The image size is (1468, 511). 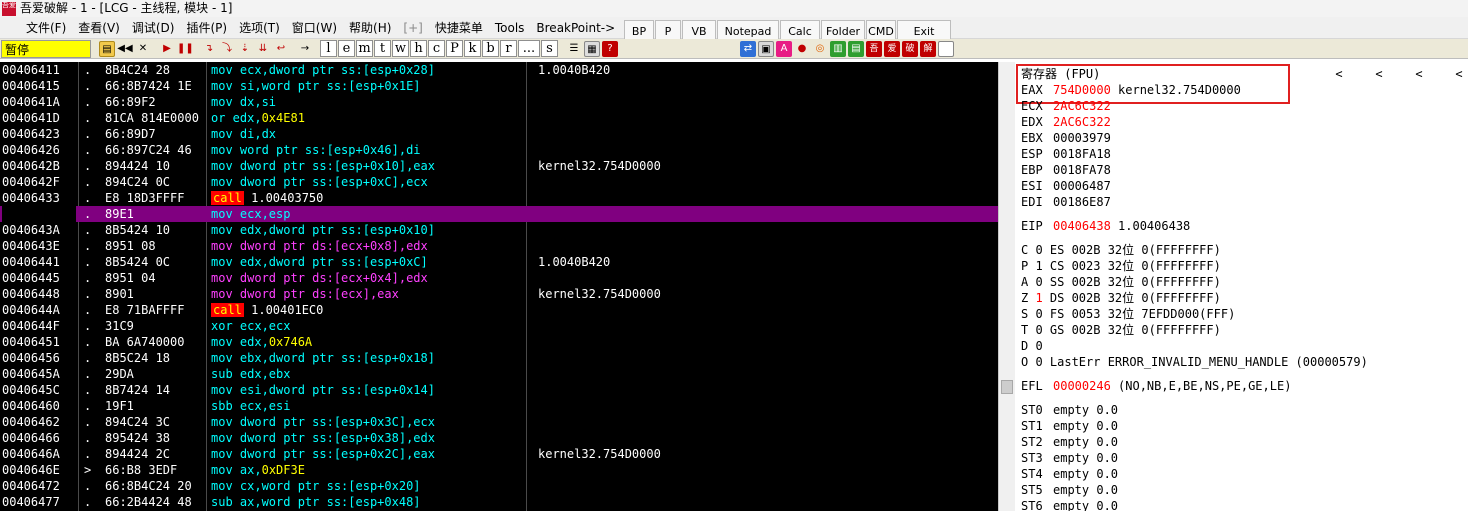 I want to click on register-row: EBP 0018FA78, so click(x=1066, y=170).